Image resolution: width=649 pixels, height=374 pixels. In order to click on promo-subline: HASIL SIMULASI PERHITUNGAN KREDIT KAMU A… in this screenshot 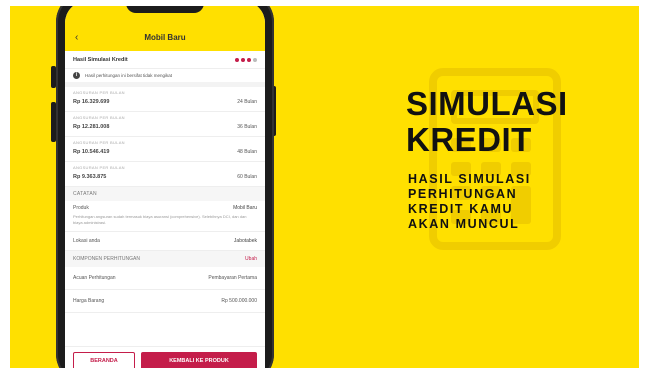, I will do `click(469, 202)`.